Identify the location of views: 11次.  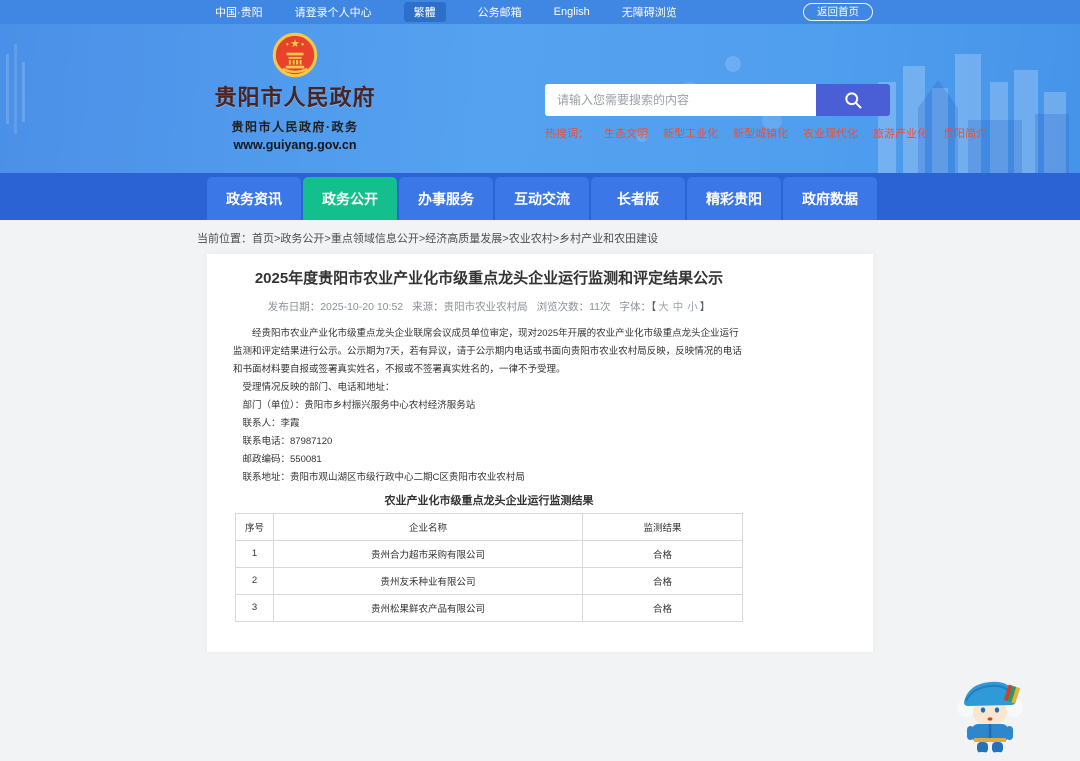
(600, 306).